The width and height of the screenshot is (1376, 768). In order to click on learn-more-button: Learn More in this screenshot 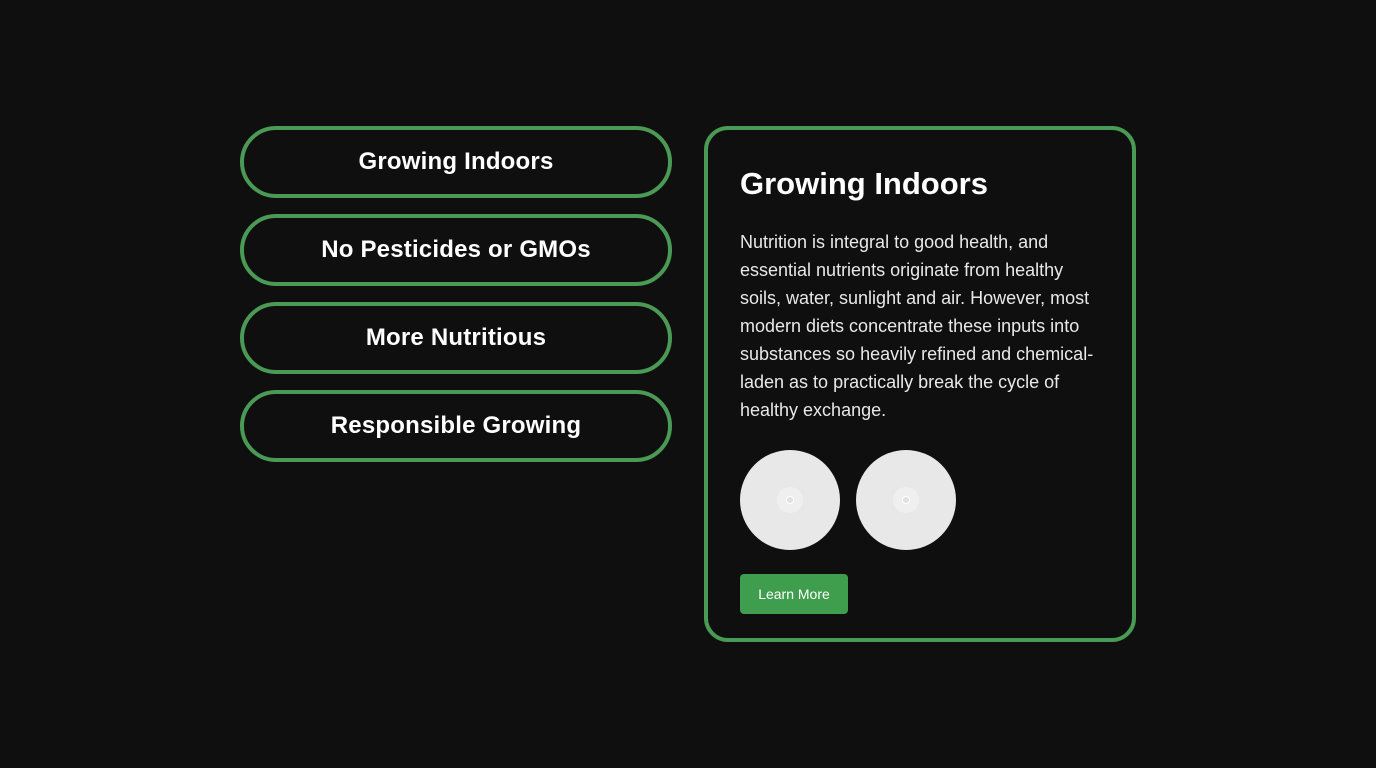, I will do `click(794, 594)`.